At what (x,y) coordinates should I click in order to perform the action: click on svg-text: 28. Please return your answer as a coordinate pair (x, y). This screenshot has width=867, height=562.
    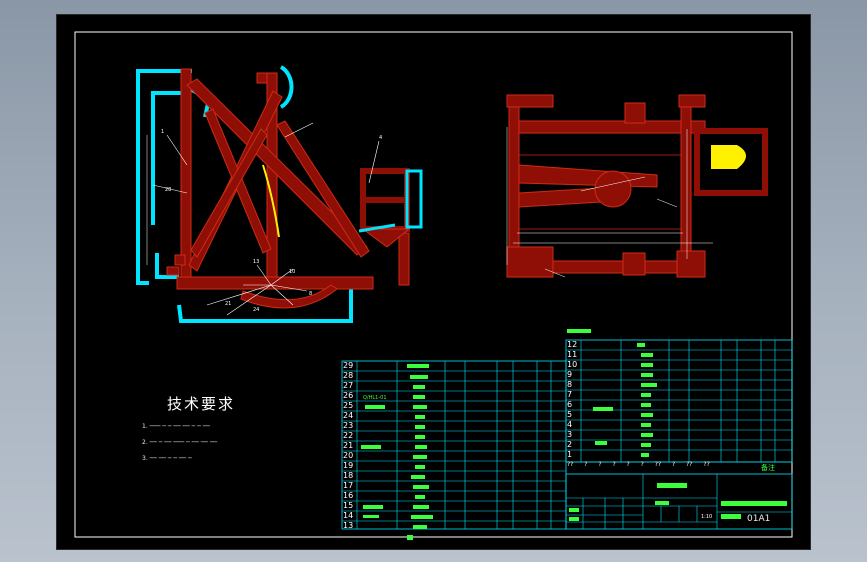
    Looking at the image, I should click on (168, 190).